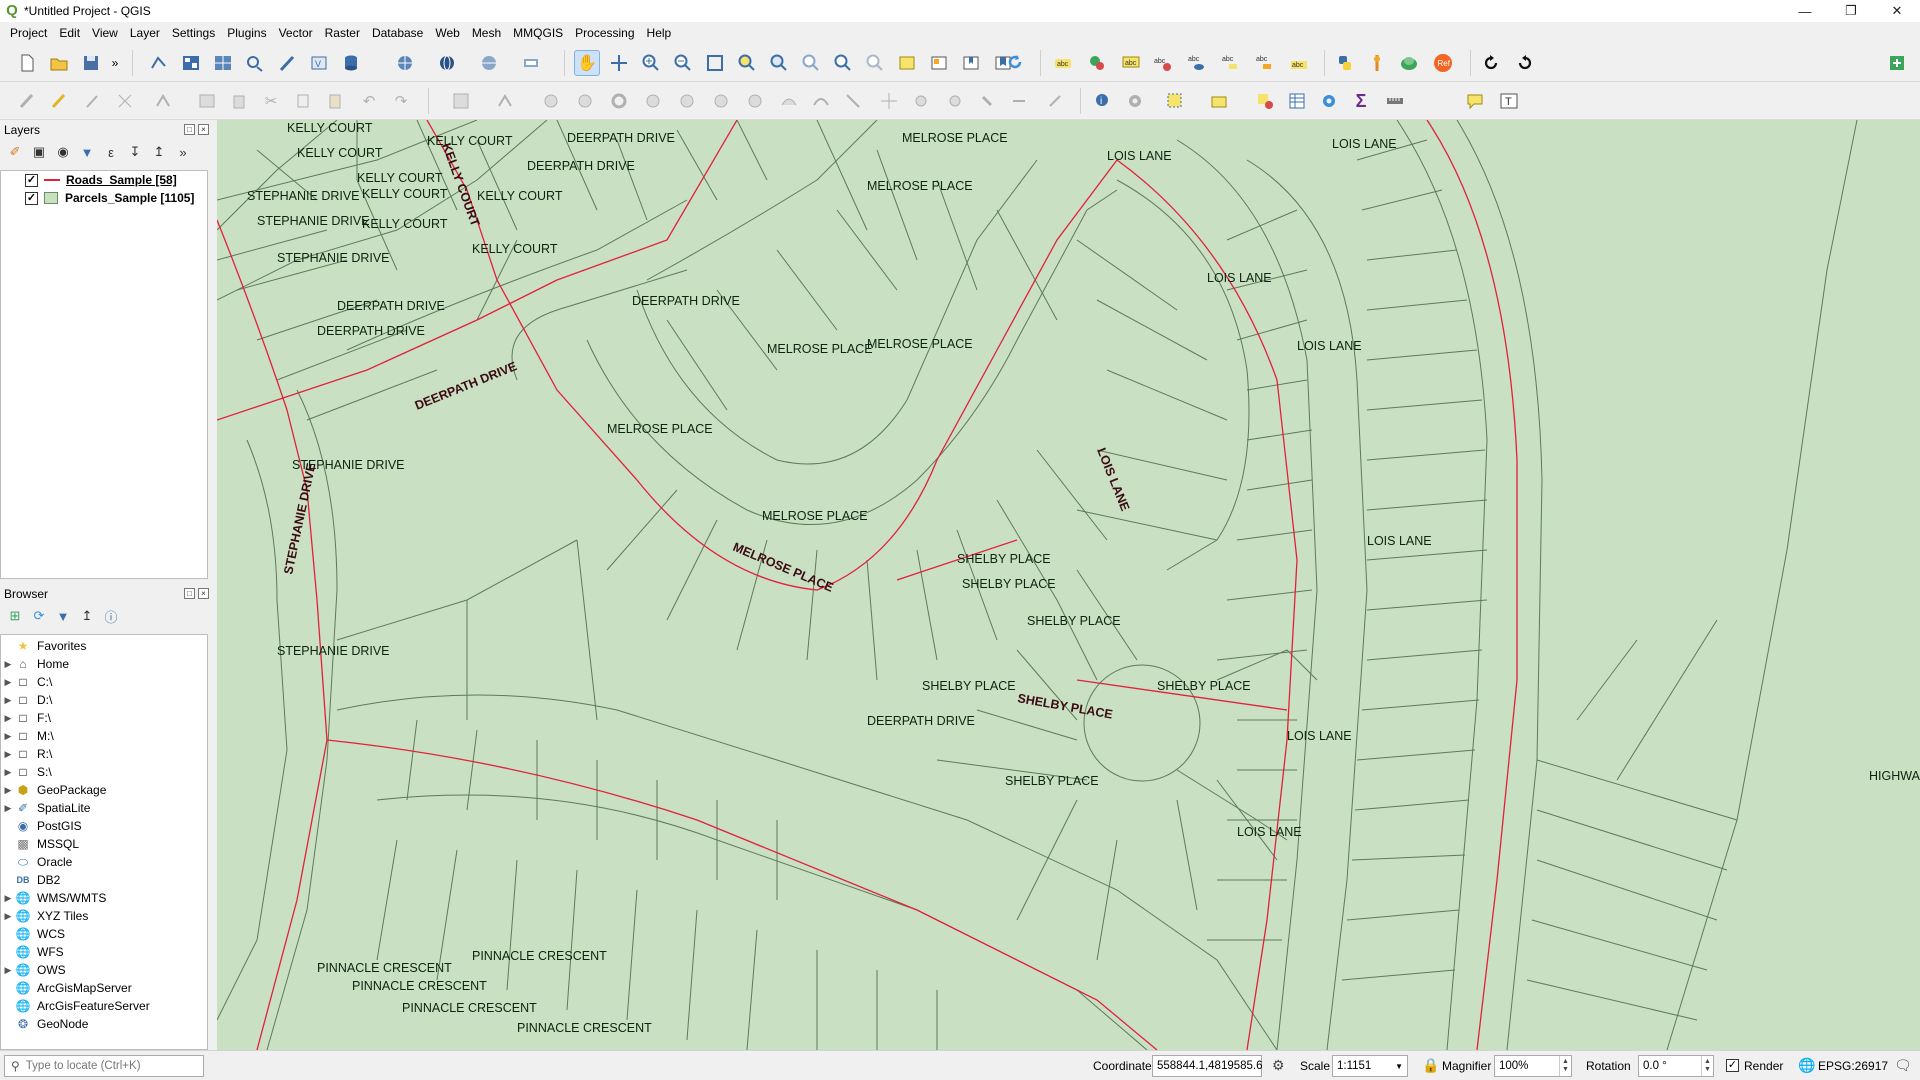  Describe the element at coordinates (342, 33) in the screenshot. I see `menu-raster: Raster` at that location.